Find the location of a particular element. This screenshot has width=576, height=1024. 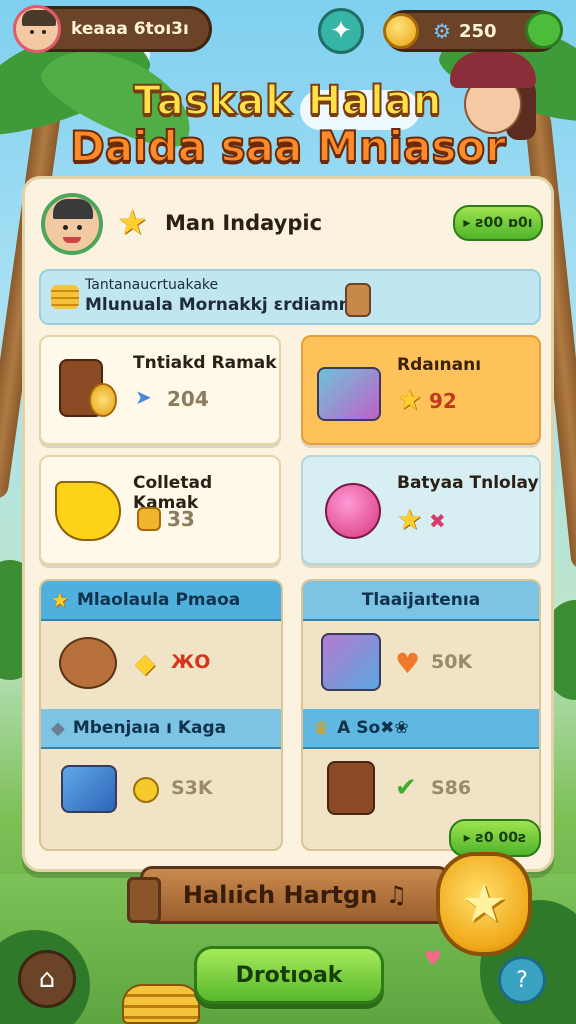

section-title: Mlaolaula Pmaoa is located at coordinates (158, 600).